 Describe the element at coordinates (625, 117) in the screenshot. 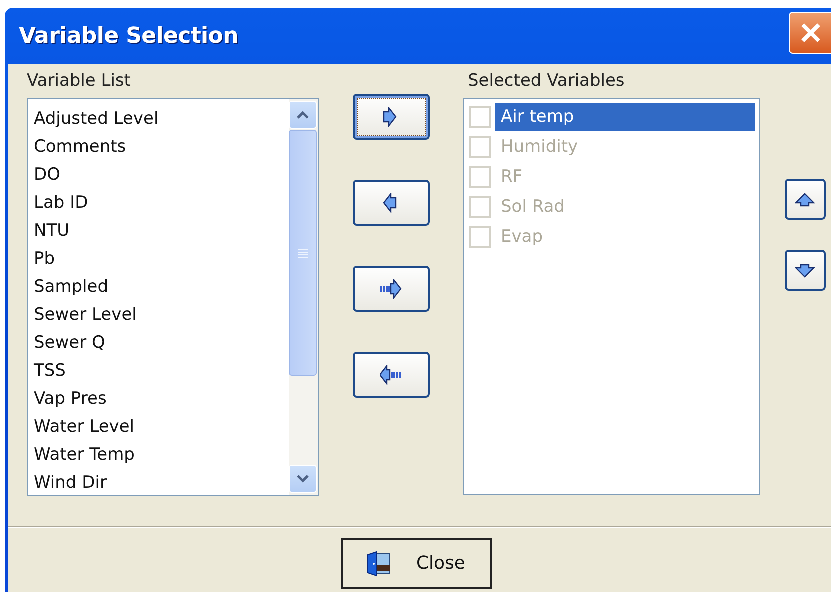

I see `list-item: Air temp` at that location.